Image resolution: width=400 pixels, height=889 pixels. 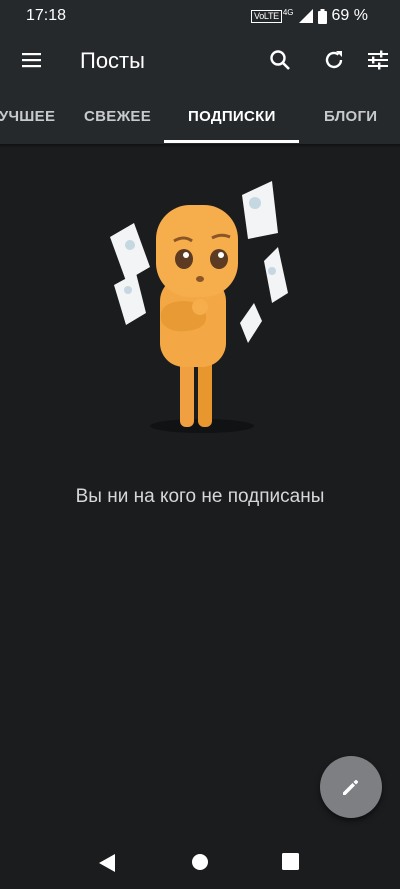 What do you see at coordinates (200, 496) in the screenshot?
I see `empty-state-message: Вы ни на кого не подписаны` at bounding box center [200, 496].